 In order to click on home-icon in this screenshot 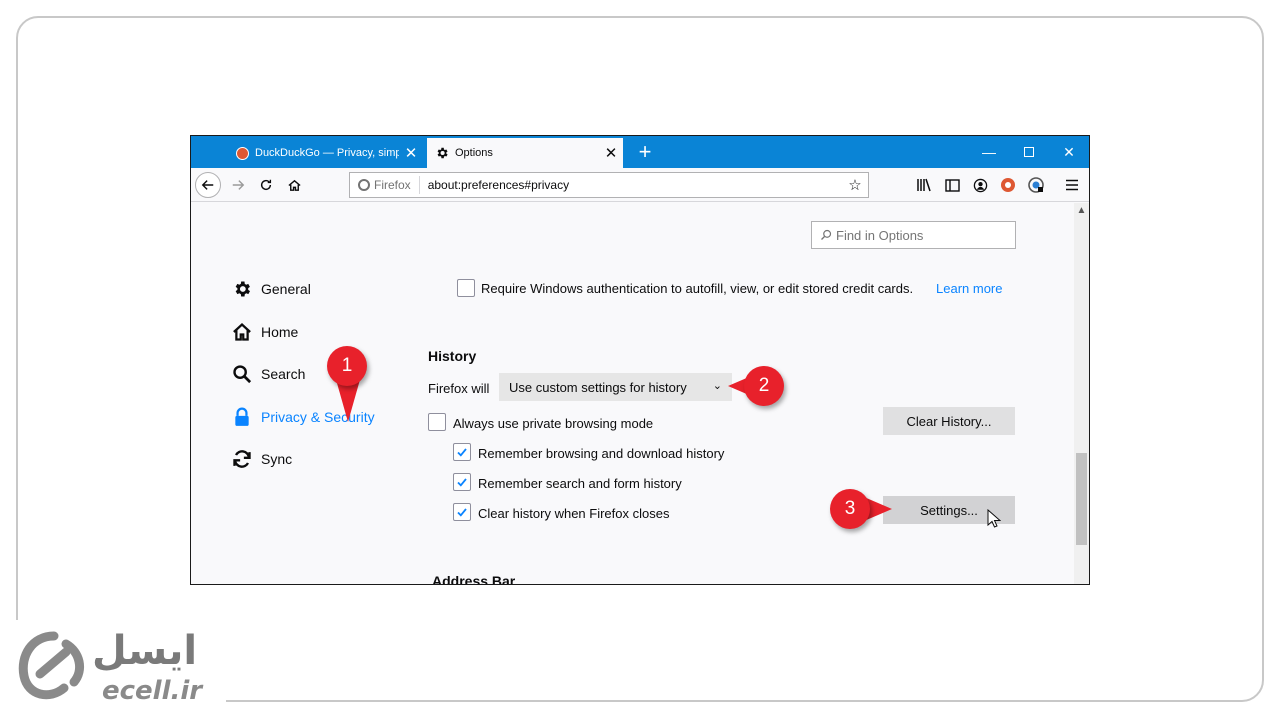, I will do `click(242, 332)`.